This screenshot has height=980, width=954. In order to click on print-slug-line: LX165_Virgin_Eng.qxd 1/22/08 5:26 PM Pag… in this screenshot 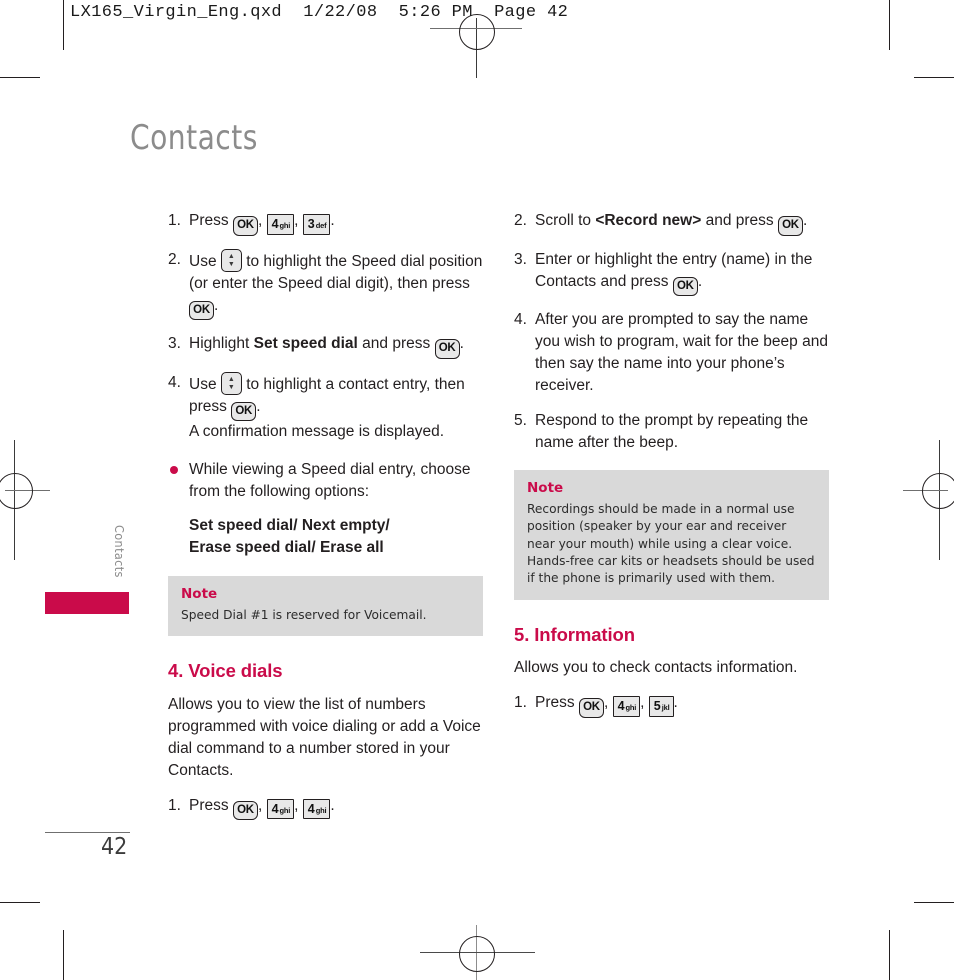, I will do `click(319, 12)`.